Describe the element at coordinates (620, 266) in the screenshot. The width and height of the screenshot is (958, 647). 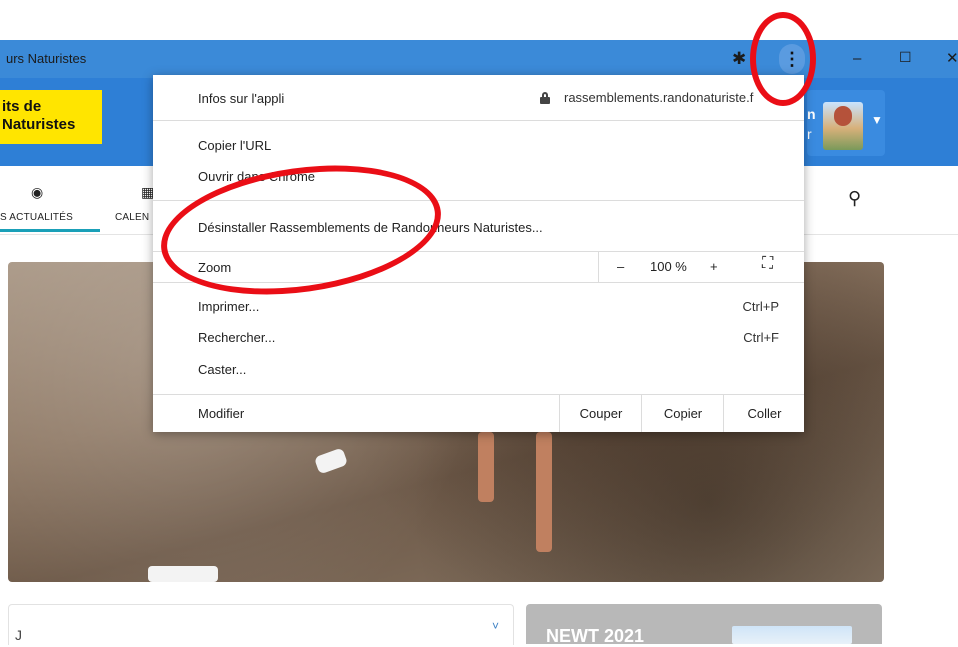
I see `zoom-out-button: –` at that location.